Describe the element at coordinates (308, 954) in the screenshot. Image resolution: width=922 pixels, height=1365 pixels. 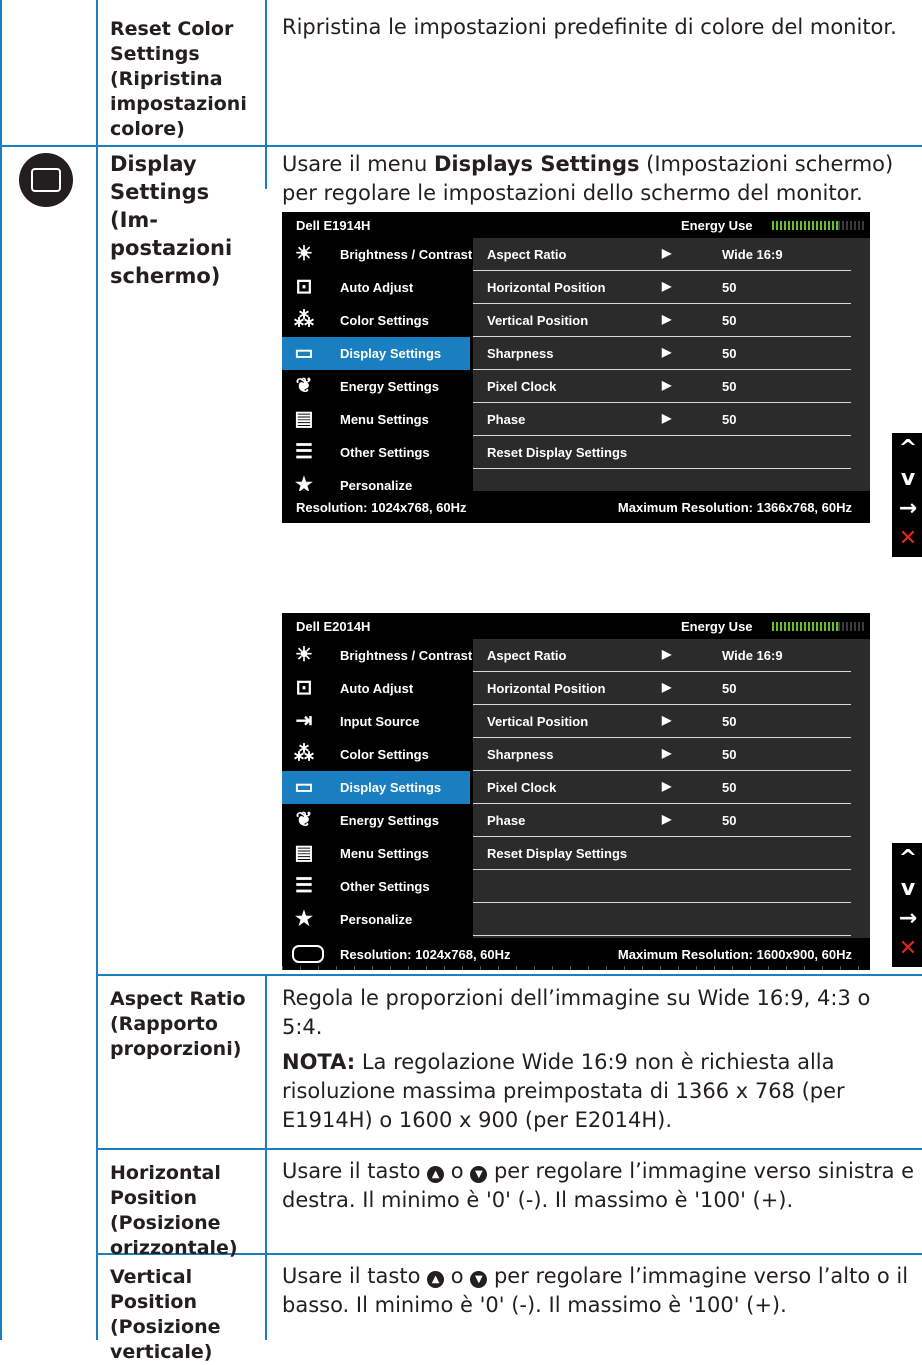
I see `input-connector-icon` at that location.